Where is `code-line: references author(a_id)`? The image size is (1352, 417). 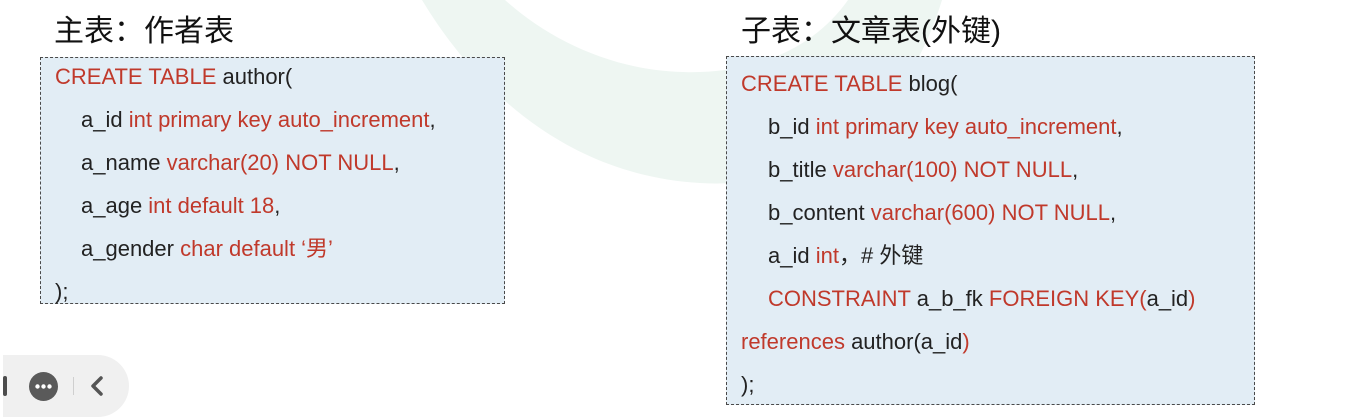 code-line: references author(a_id) is located at coordinates (855, 342).